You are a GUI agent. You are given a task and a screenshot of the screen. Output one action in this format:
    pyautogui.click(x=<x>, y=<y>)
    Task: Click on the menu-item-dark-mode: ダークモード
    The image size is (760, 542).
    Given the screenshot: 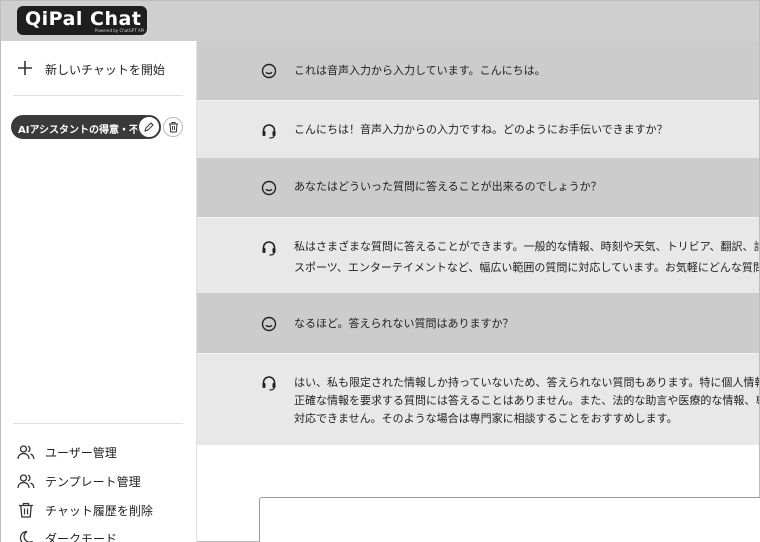 What is the action you would take?
    pyautogui.click(x=67, y=534)
    